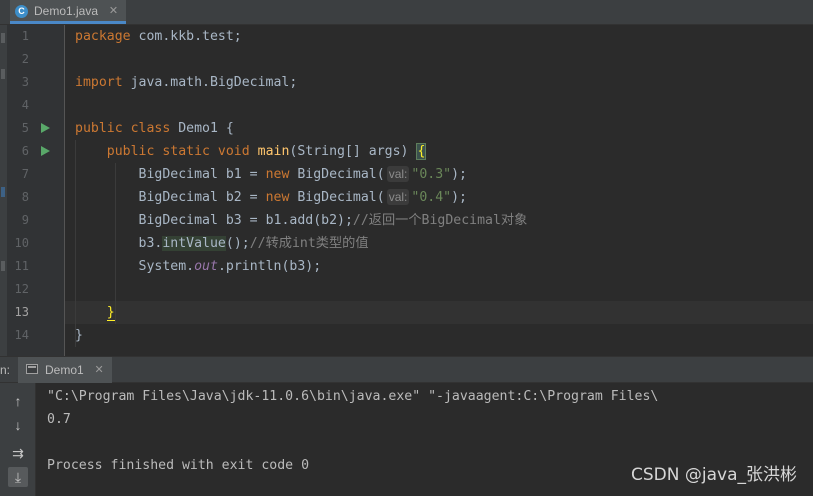 The image size is (813, 496). I want to click on code-text: Demo1 {, so click(202, 128).